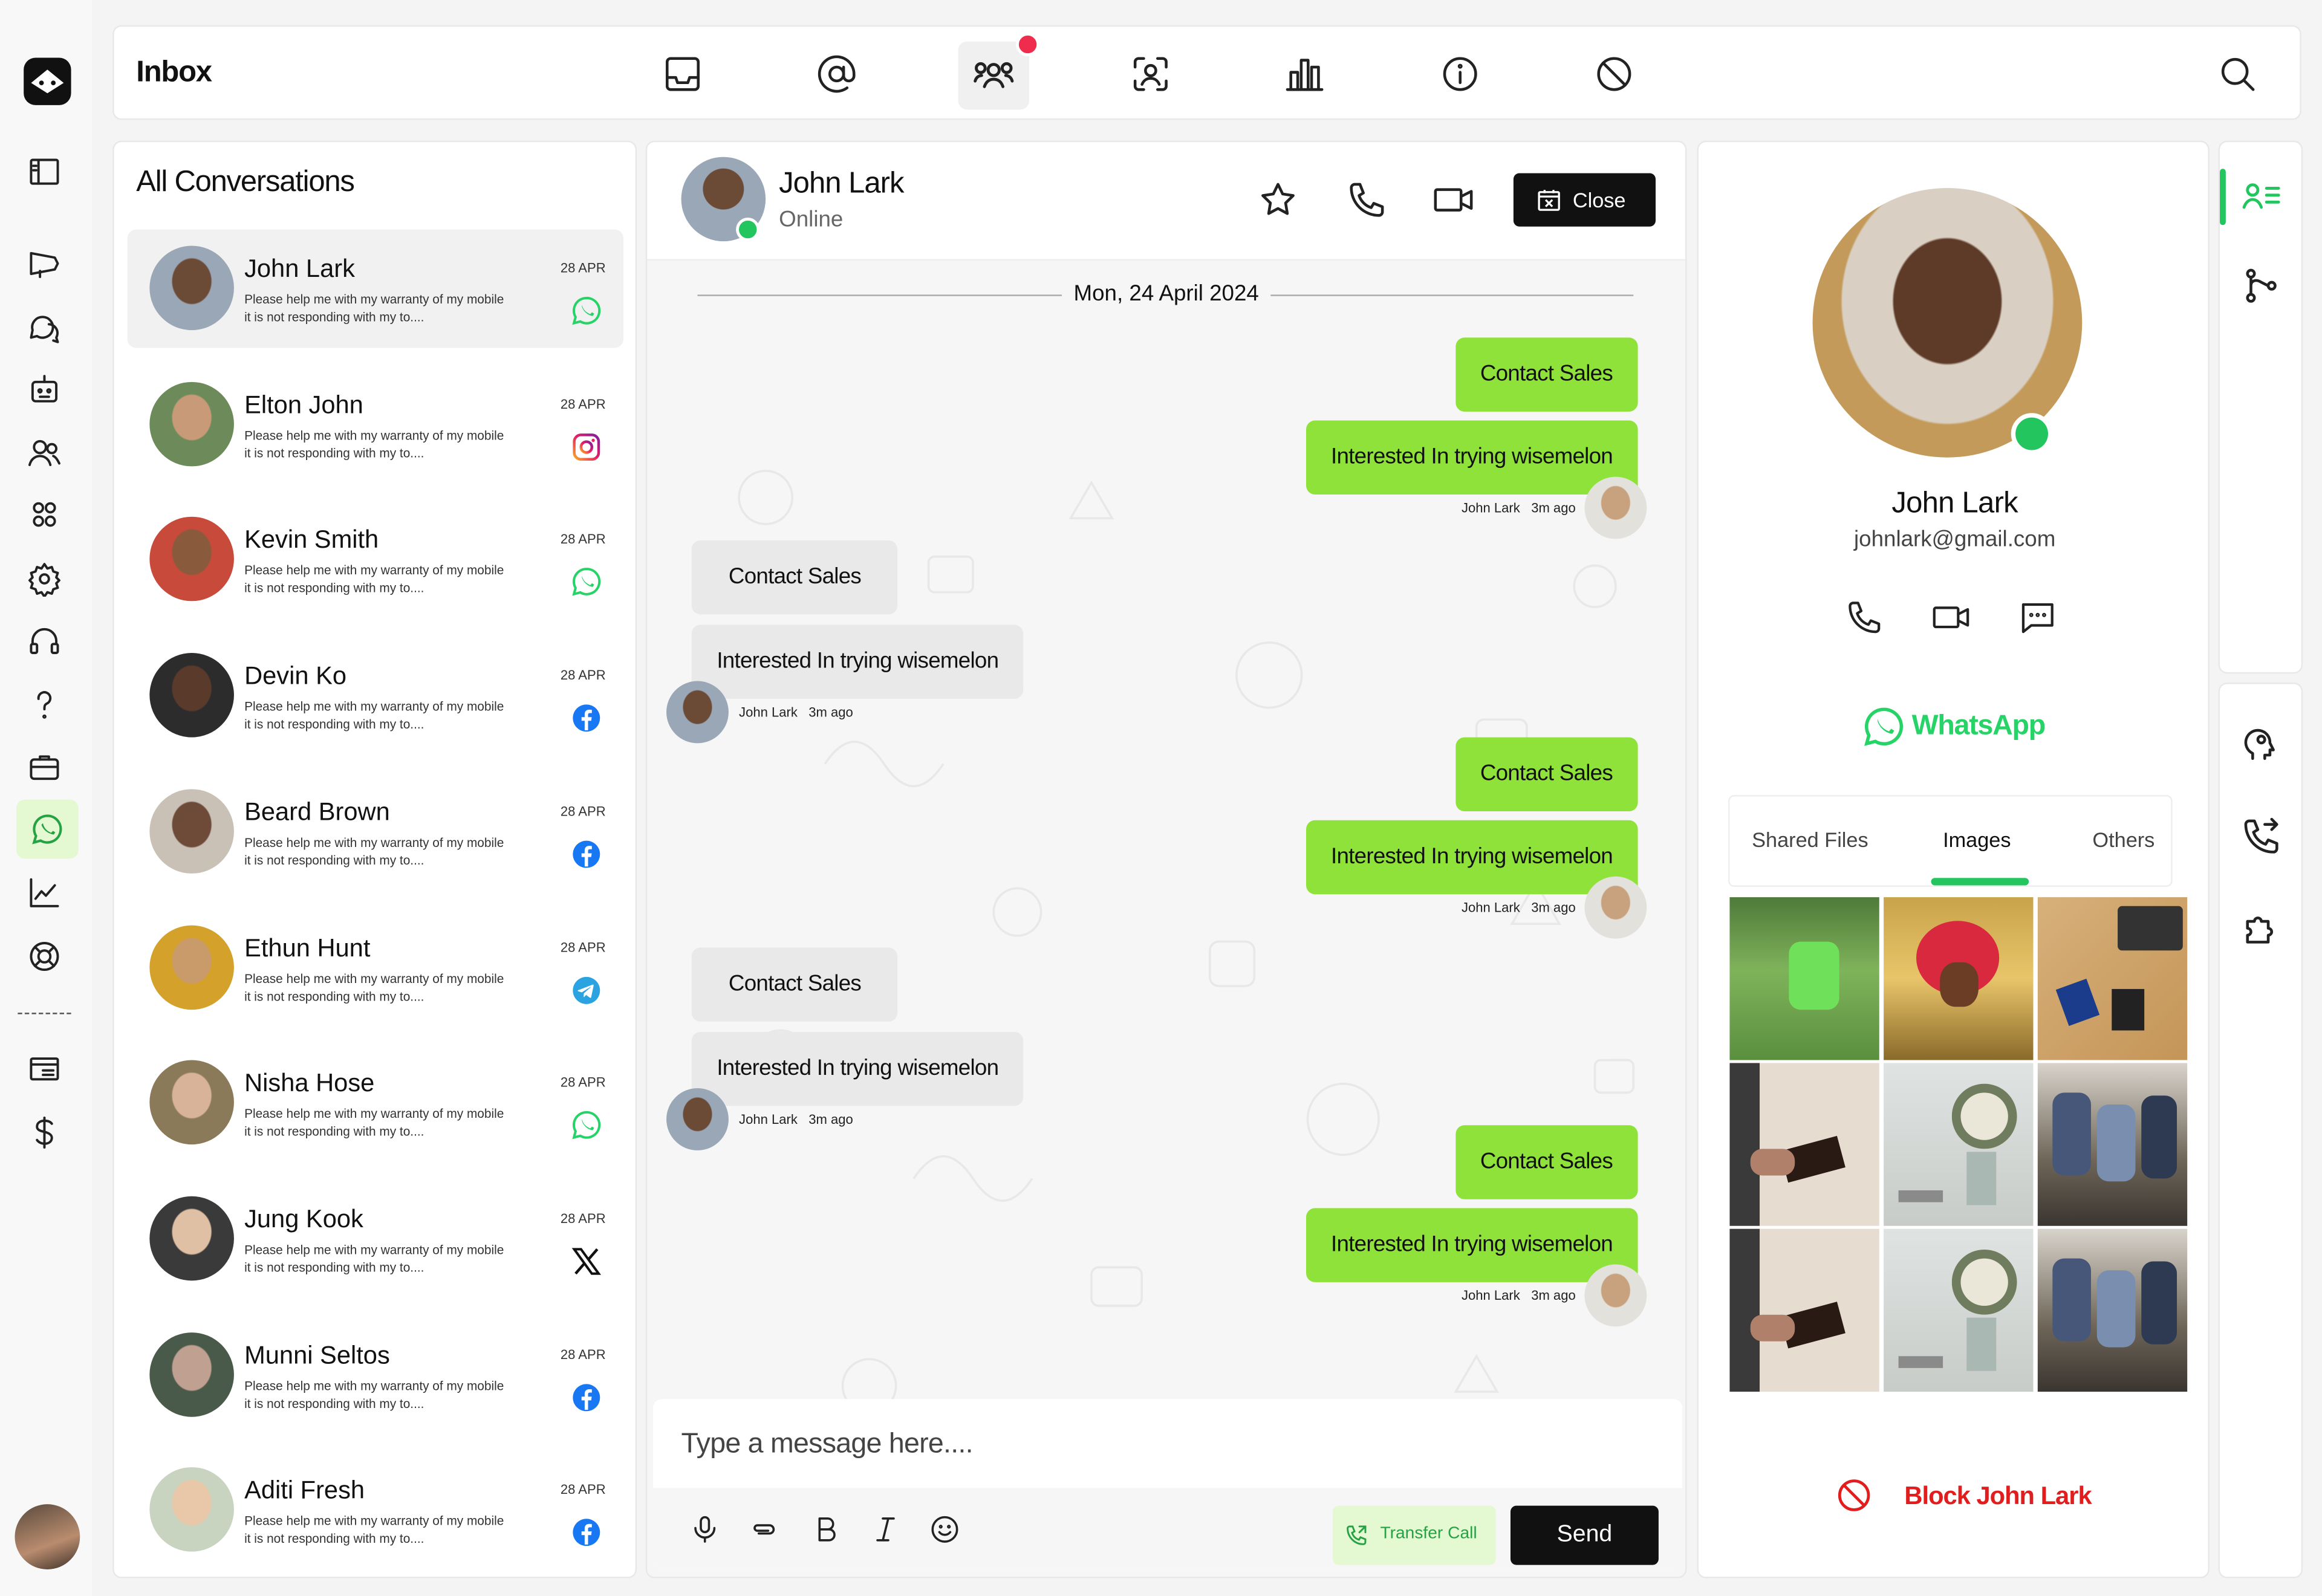 This screenshot has height=1596, width=2322. Describe the element at coordinates (2261, 928) in the screenshot. I see `integrations-puzzle-icon` at that location.